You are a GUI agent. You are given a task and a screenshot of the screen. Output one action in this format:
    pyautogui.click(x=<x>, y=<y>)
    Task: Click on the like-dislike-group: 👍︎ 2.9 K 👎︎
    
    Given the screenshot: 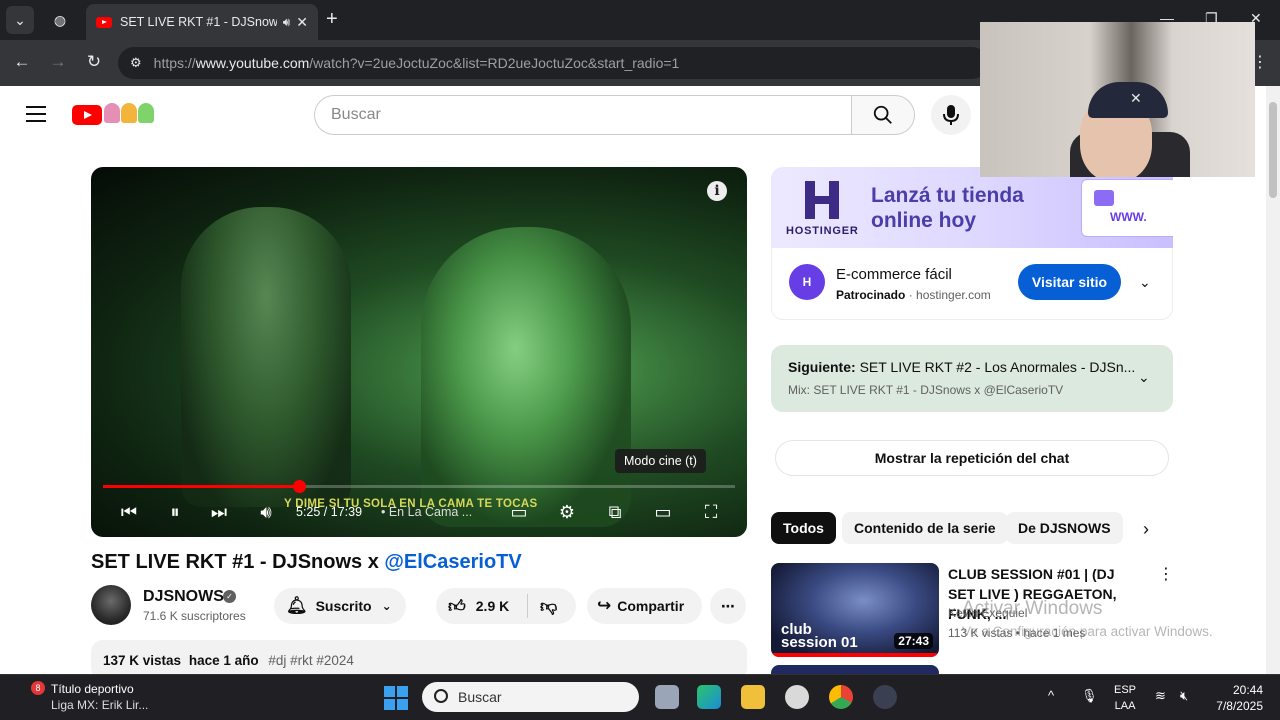 What is the action you would take?
    pyautogui.click(x=506, y=606)
    